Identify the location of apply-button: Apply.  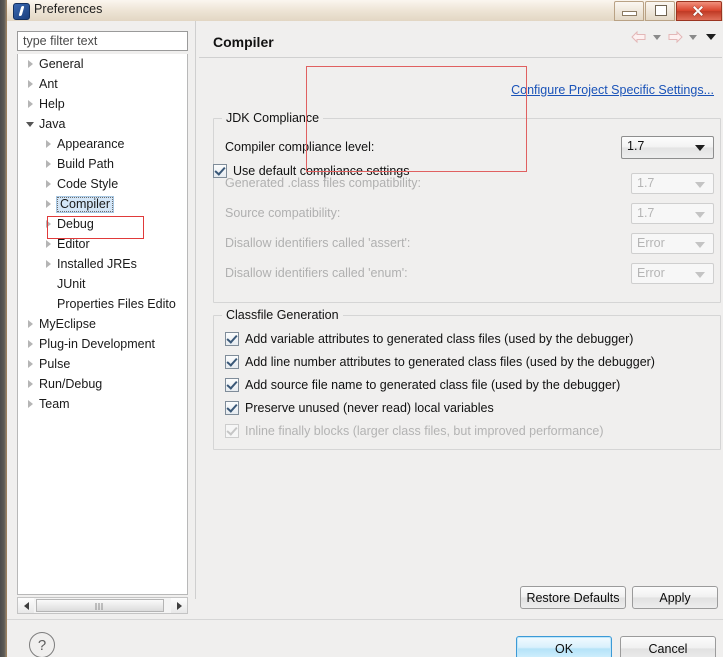
(675, 597).